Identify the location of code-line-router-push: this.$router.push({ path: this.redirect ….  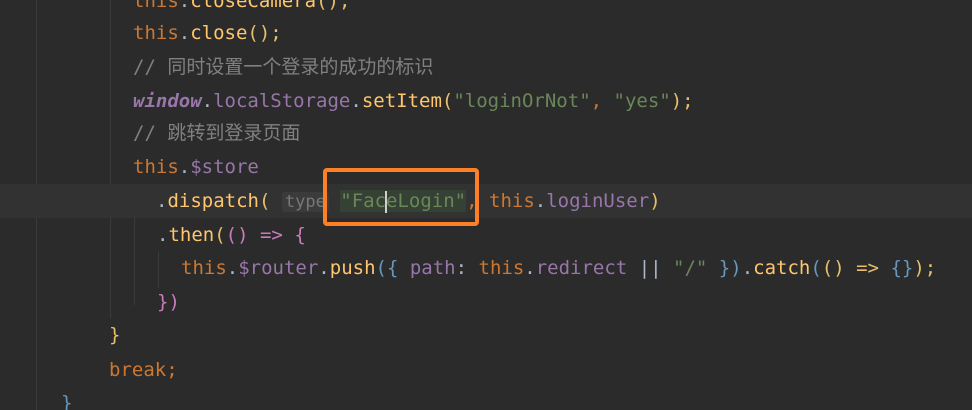
(558, 268).